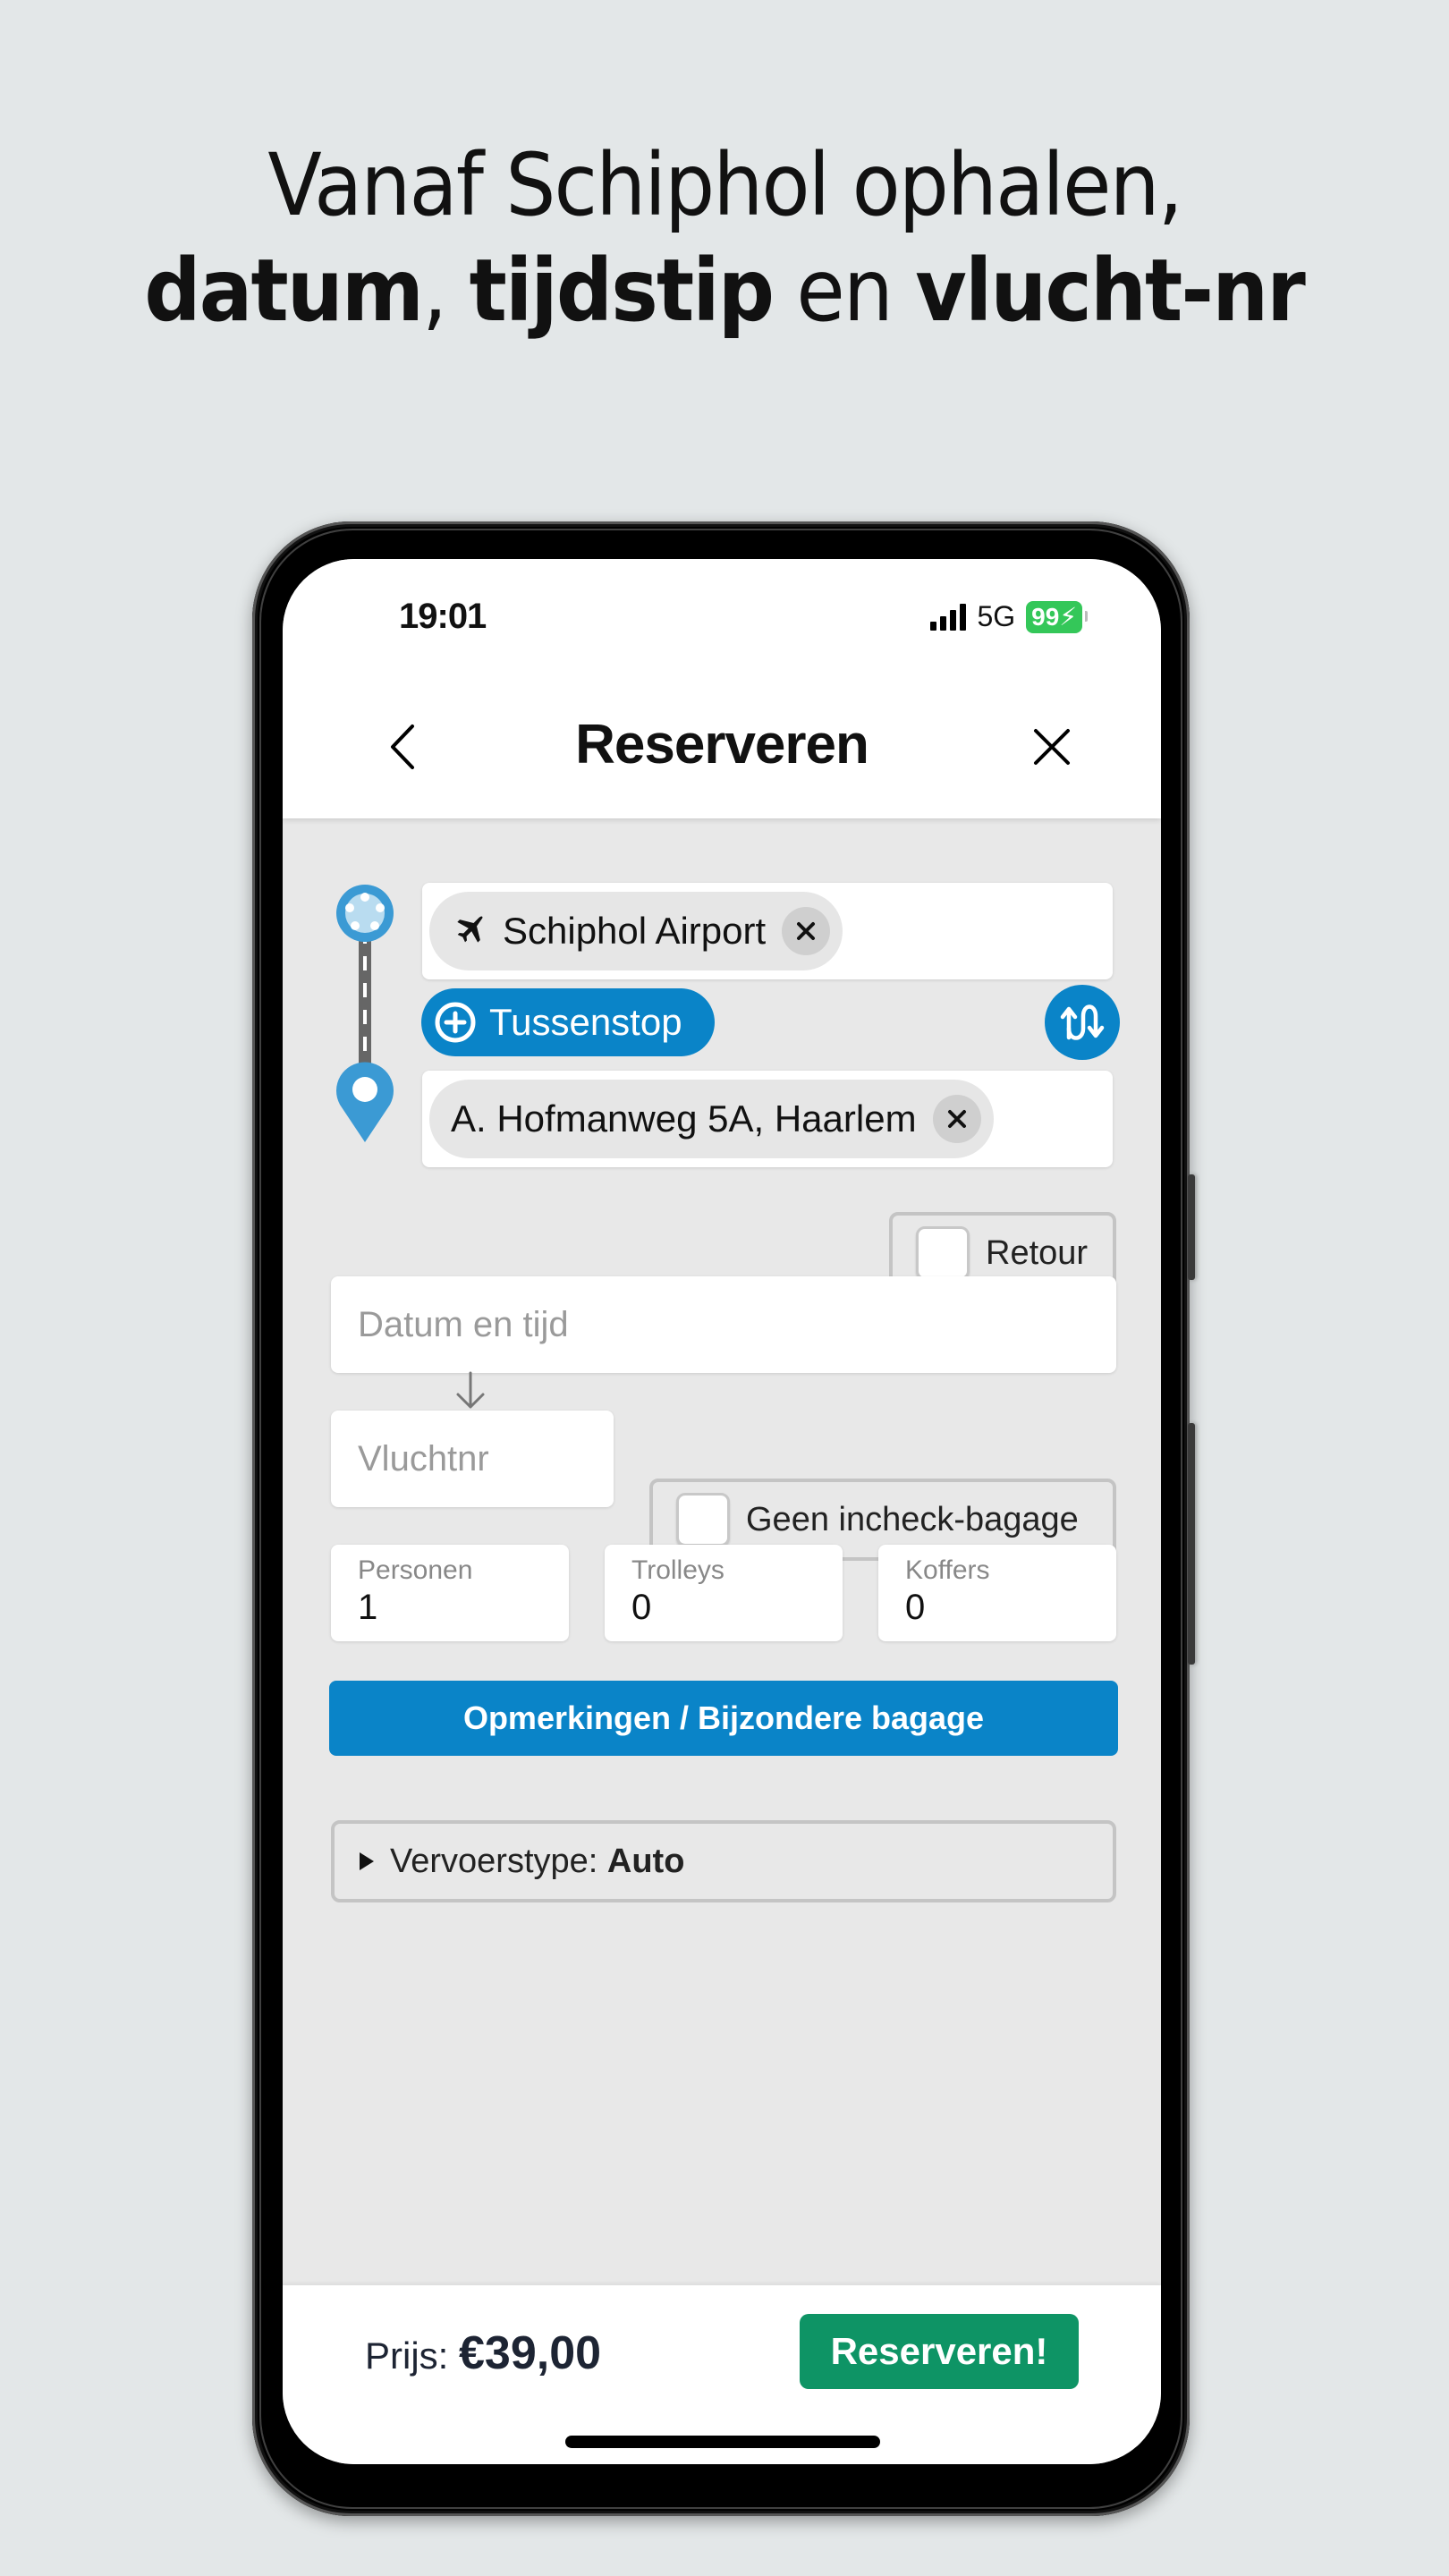 The image size is (1449, 2576). Describe the element at coordinates (722, 688) in the screenshot. I see `top-bar: 19:01 5G 99⚡︎ Reserveren` at that location.